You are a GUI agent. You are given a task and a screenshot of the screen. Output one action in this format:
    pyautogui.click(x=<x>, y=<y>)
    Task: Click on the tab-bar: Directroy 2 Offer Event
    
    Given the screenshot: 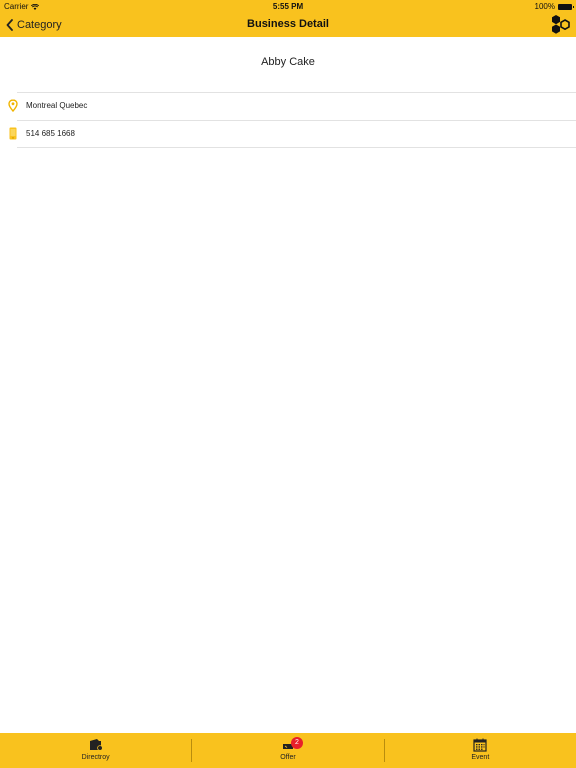 What is the action you would take?
    pyautogui.click(x=288, y=750)
    